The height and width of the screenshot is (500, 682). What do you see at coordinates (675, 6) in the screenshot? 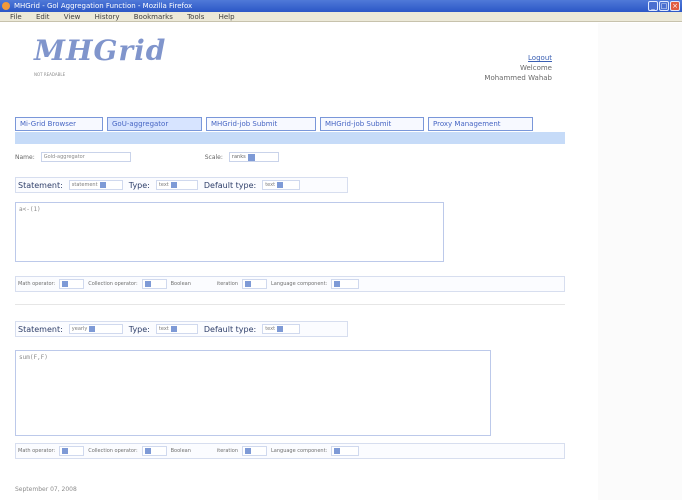
I see `close-icon: ×` at bounding box center [675, 6].